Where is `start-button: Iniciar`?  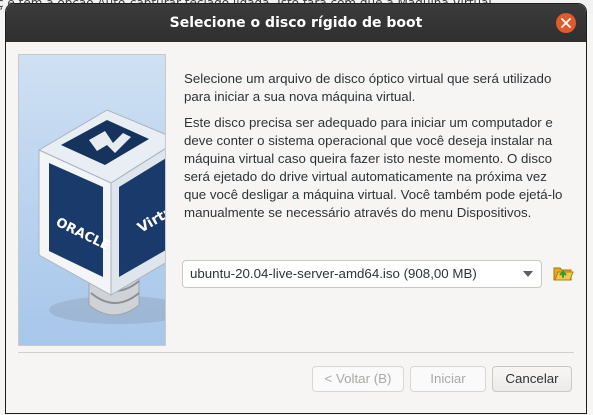 start-button: Iniciar is located at coordinates (448, 379).